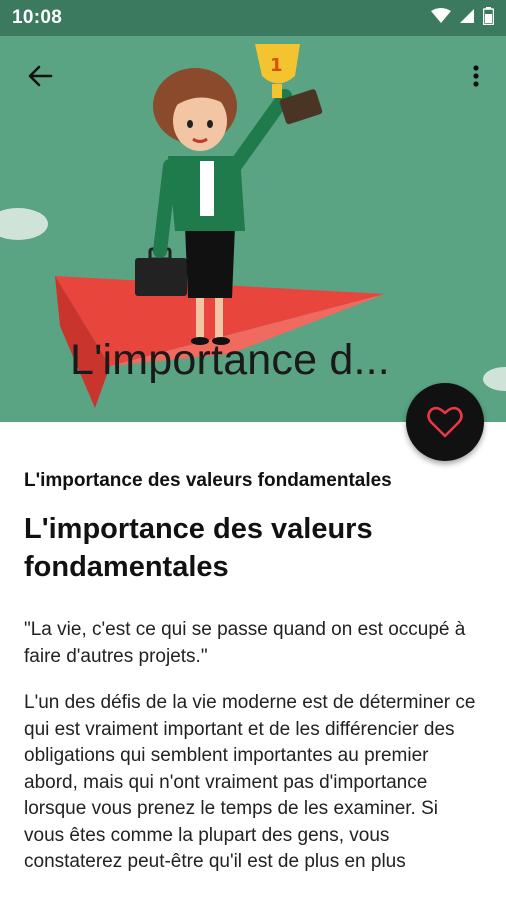  I want to click on svg-text: 1, so click(276, 65).